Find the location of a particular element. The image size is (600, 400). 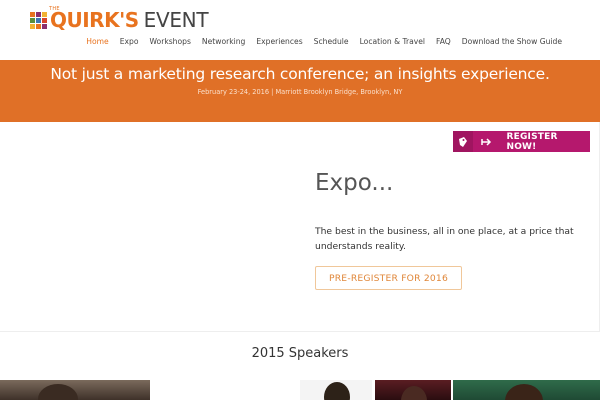

register-now-button: REGISTER NOW! is located at coordinates (521, 141).